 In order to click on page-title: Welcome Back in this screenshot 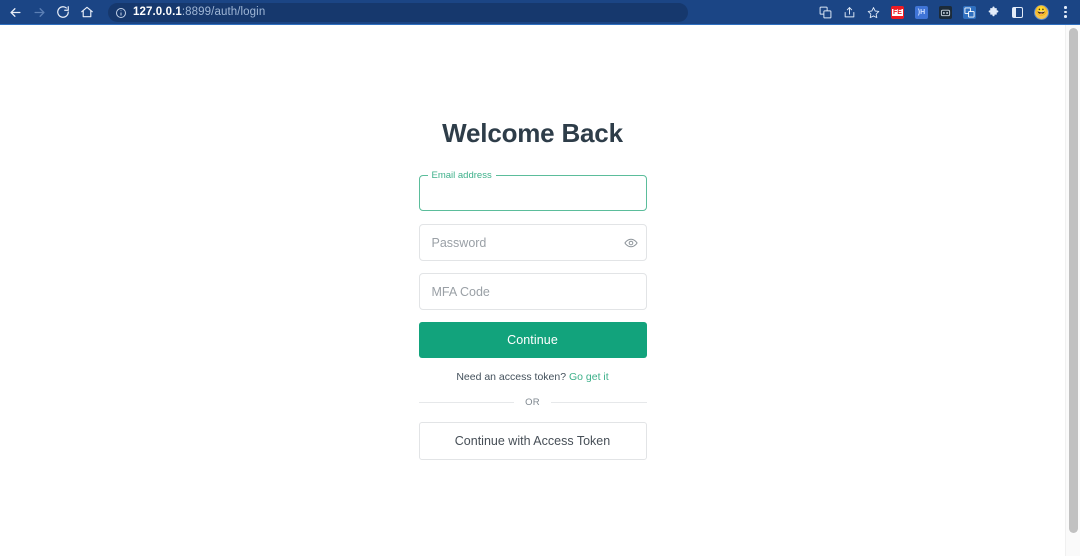, I will do `click(532, 133)`.